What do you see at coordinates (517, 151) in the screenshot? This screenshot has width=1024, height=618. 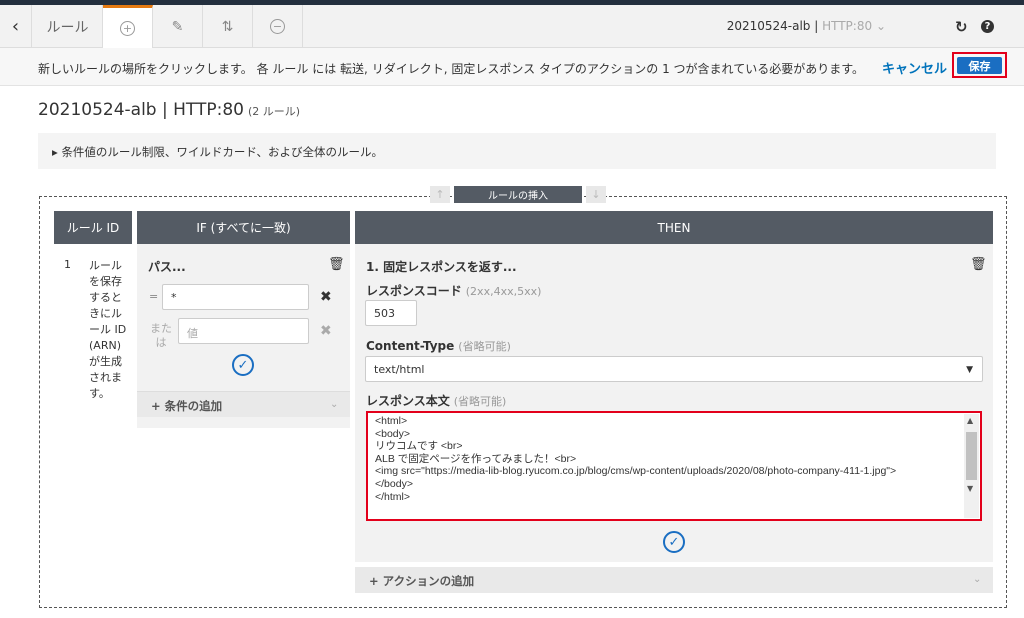 I see `rule-limits-expander: ▸ 条件値のルール制限、ワイルドカード、および全体のルール。` at bounding box center [517, 151].